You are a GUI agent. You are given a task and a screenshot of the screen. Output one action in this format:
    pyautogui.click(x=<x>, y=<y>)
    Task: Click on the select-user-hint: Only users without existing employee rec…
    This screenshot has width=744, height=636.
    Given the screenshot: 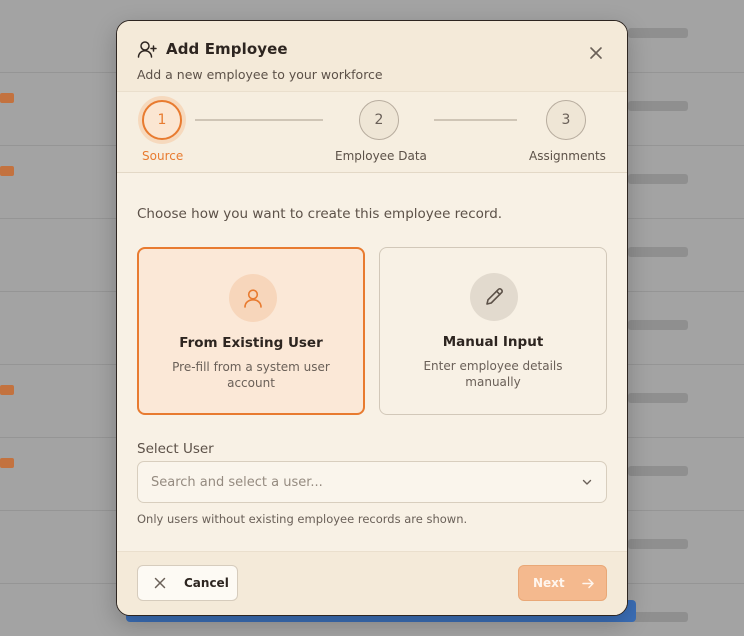 What is the action you would take?
    pyautogui.click(x=302, y=519)
    